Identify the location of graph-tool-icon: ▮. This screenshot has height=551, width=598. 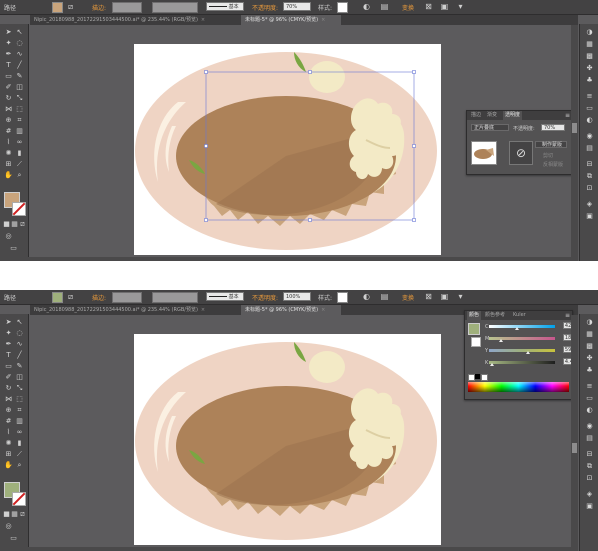
(19, 443).